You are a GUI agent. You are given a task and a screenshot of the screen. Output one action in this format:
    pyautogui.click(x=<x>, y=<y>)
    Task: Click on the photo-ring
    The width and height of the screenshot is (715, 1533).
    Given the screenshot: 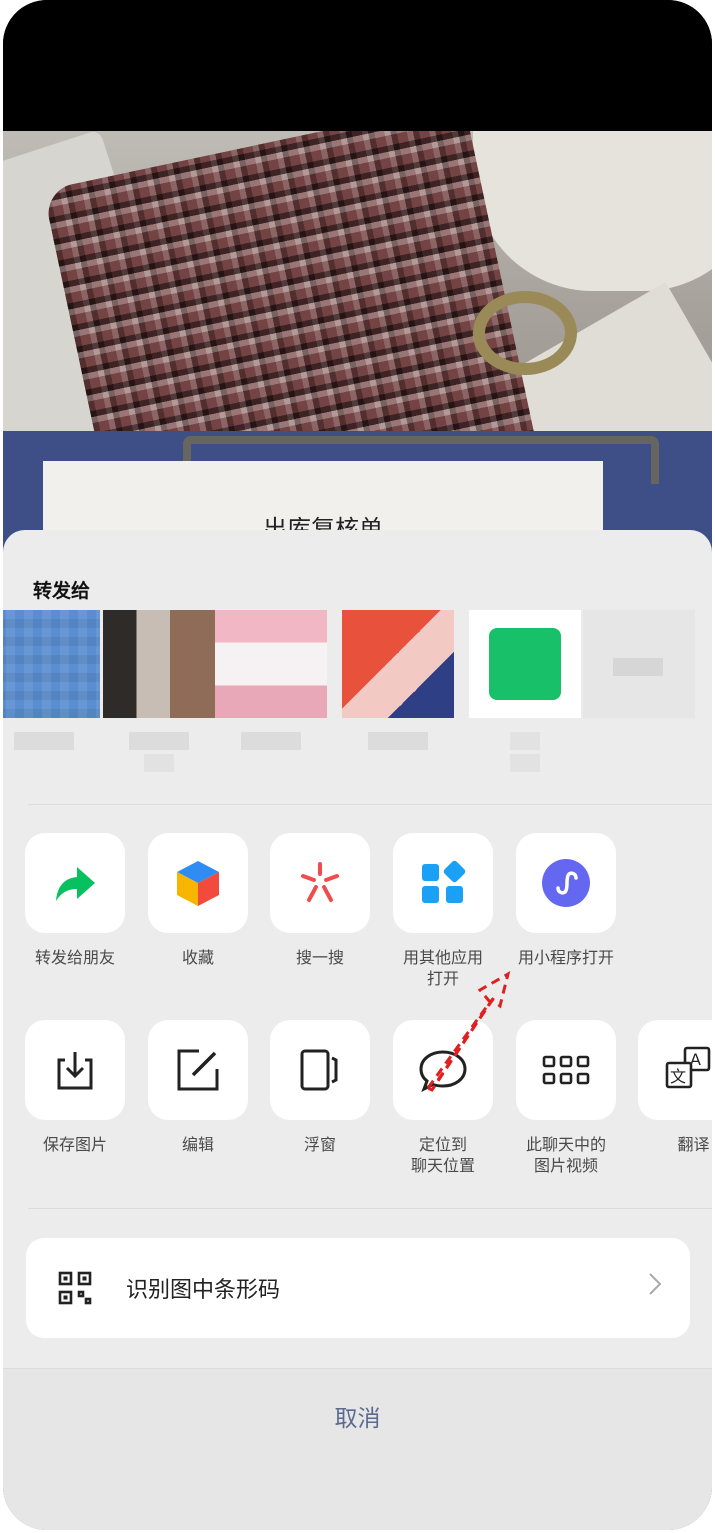 What is the action you would take?
    pyautogui.click(x=525, y=333)
    